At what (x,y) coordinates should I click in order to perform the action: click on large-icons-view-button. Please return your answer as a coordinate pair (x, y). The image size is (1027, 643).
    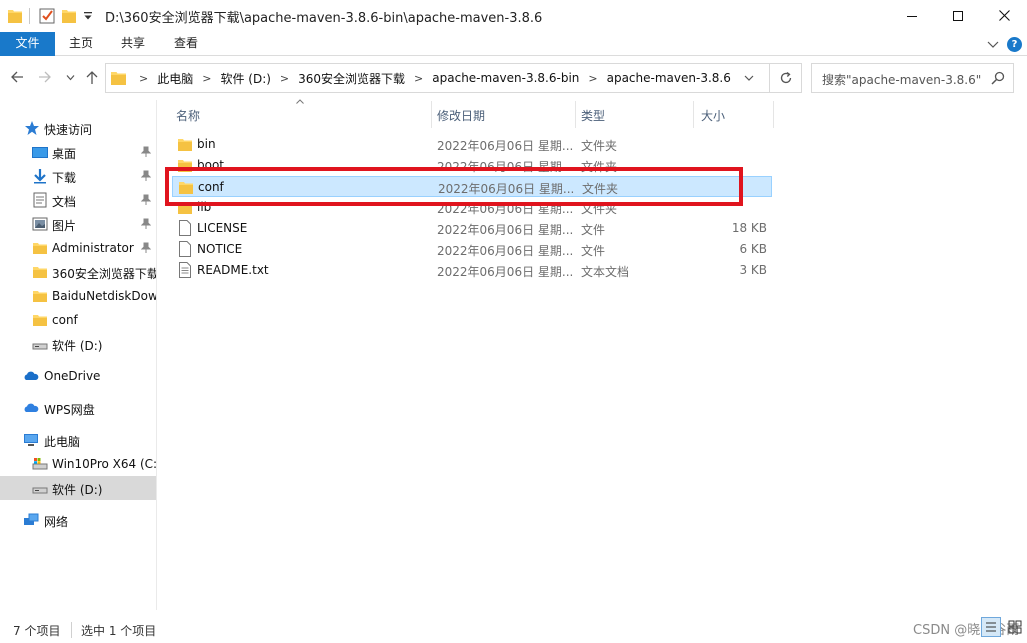
    Looking at the image, I should click on (1015, 627).